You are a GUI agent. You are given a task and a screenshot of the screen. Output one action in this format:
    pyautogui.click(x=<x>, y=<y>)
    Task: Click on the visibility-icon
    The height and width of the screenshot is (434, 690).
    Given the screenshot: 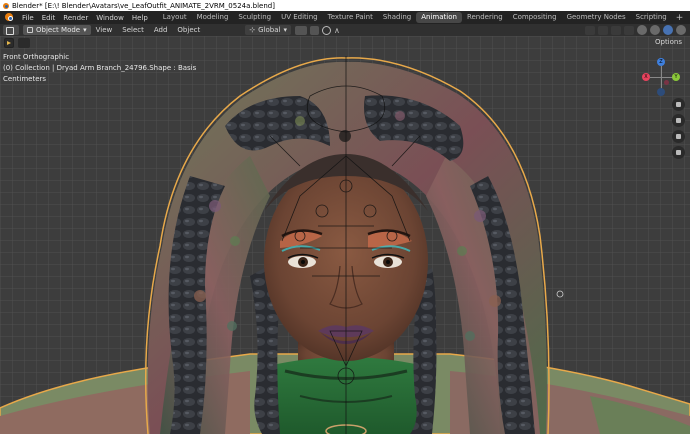 What is the action you would take?
    pyautogui.click(x=590, y=30)
    